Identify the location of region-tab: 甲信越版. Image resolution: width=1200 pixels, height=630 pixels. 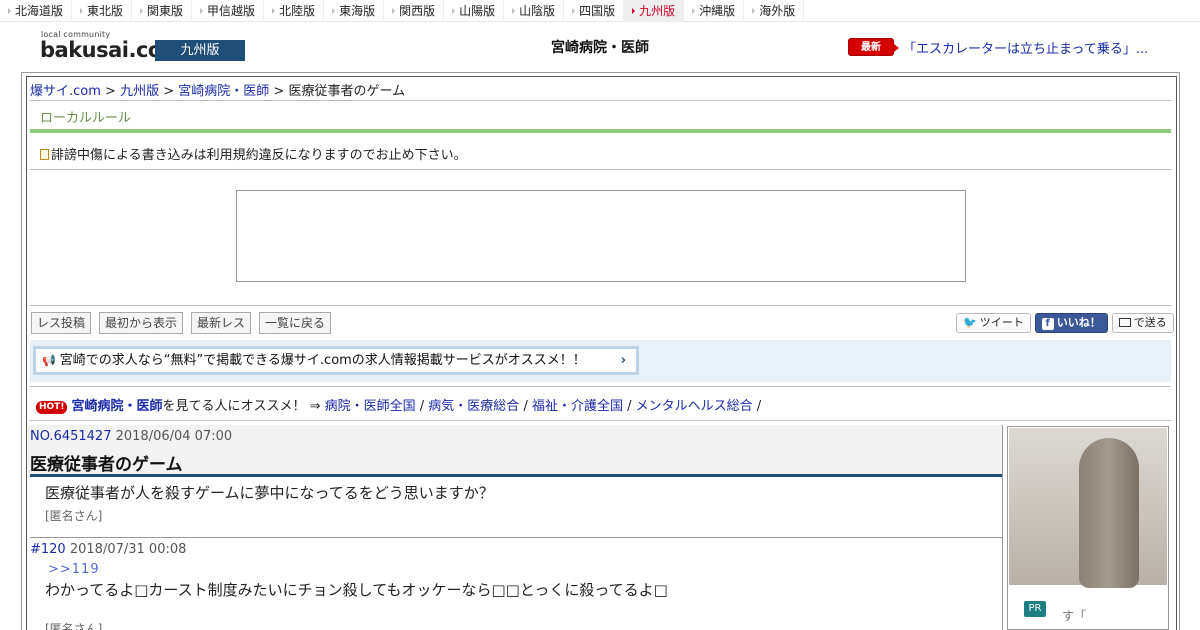
(228, 11).